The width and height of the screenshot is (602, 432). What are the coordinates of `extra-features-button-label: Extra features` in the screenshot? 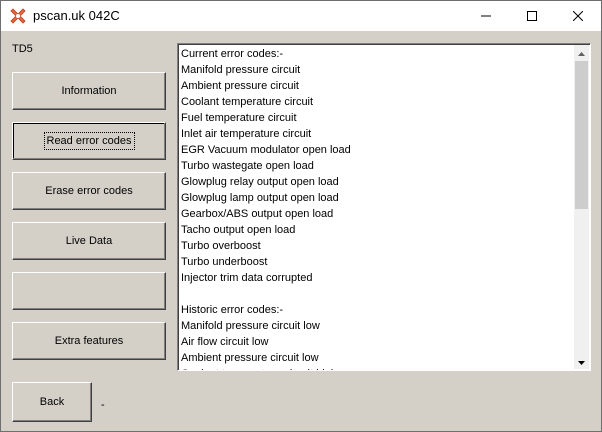 It's located at (89, 341).